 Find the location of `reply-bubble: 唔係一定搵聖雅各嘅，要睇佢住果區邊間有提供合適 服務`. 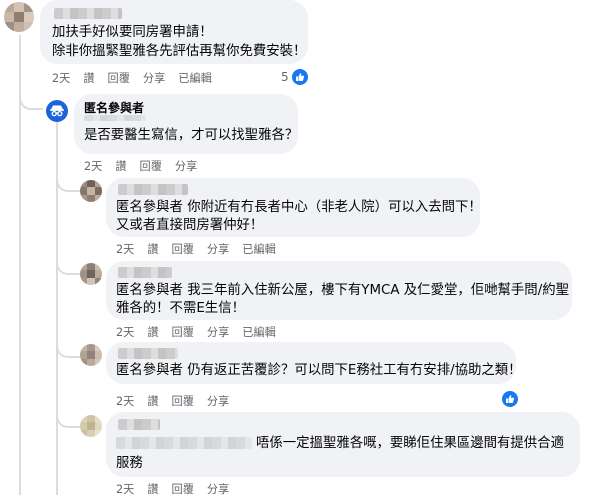

reply-bubble: 唔係一定搵聖雅各嘅，要睇佢住果區邊間有提供合適 服務 is located at coordinates (343, 444).